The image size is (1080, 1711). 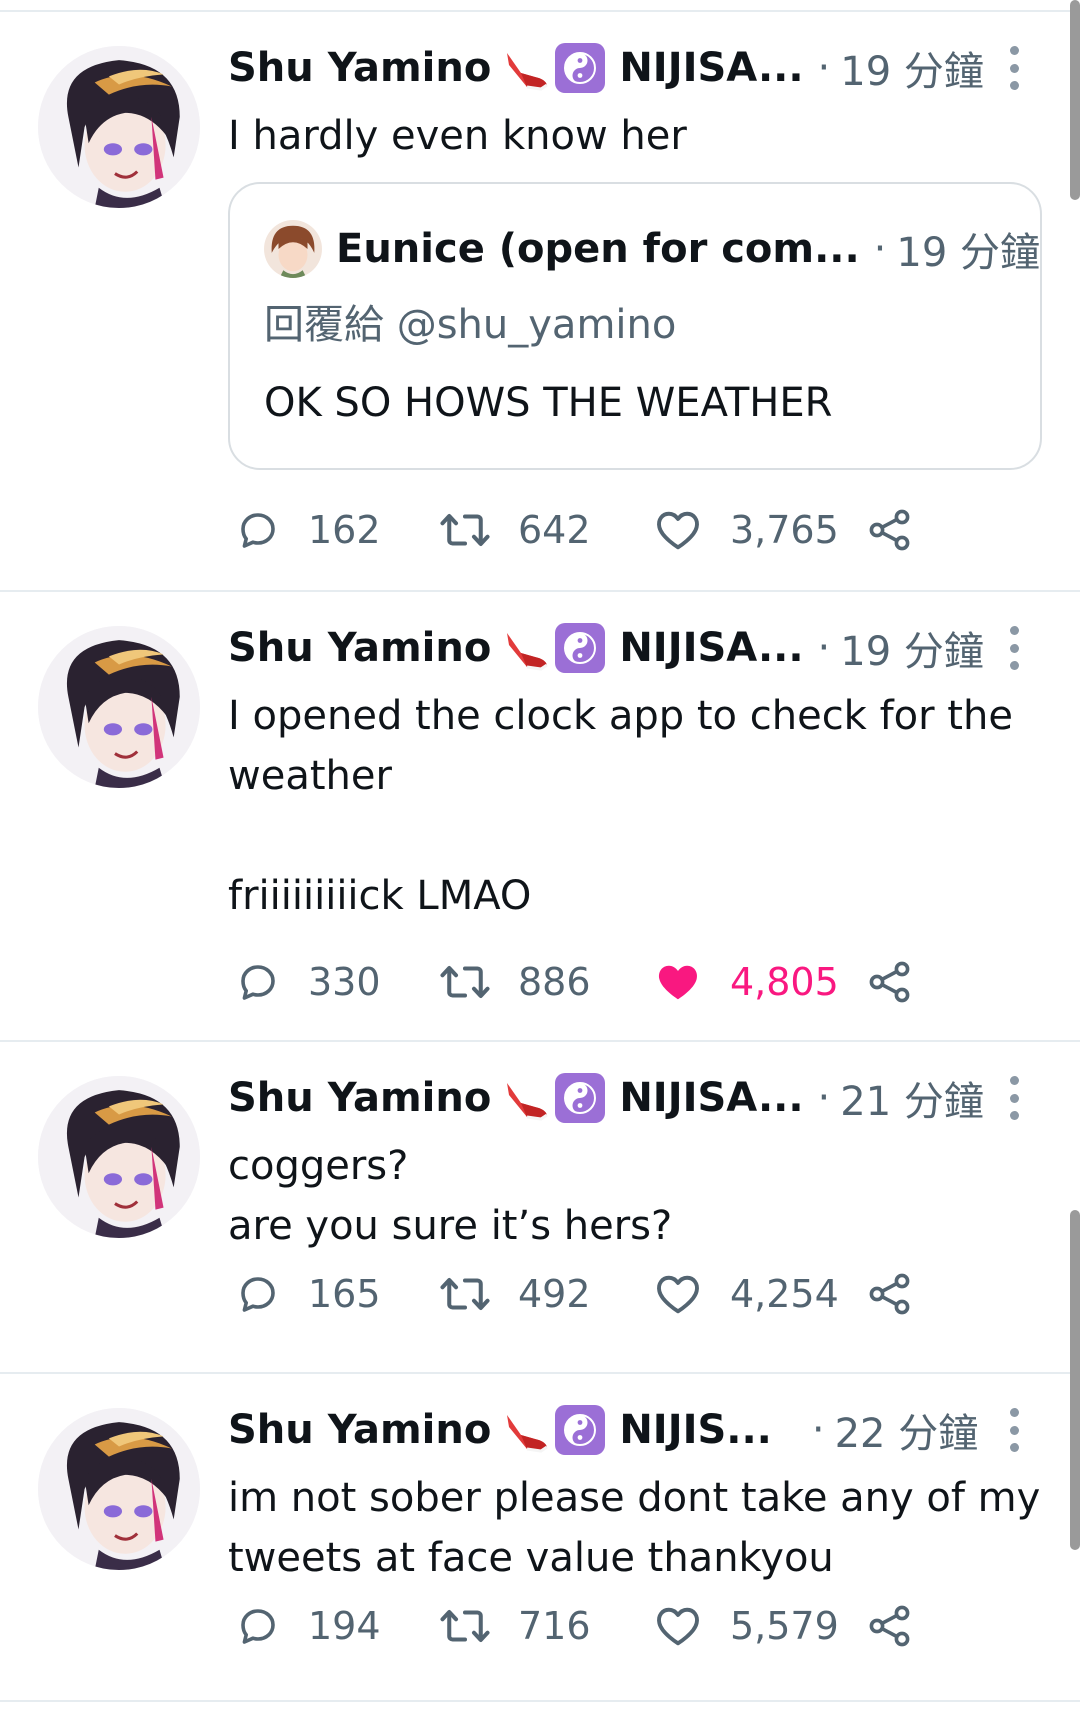 What do you see at coordinates (784, 530) in the screenshot?
I see `like-count: 3,765` at bounding box center [784, 530].